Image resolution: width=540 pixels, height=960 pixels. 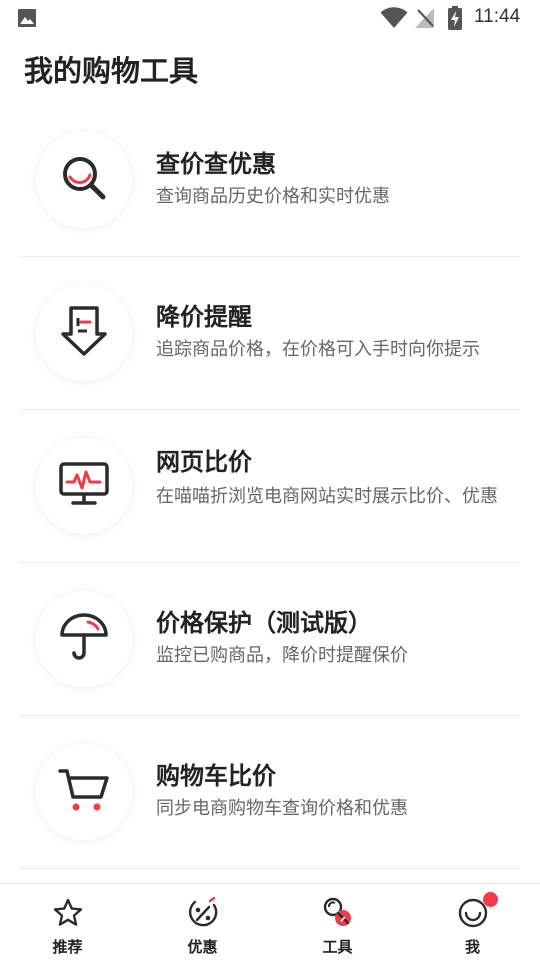 I want to click on umbrella-icon, so click(x=84, y=639).